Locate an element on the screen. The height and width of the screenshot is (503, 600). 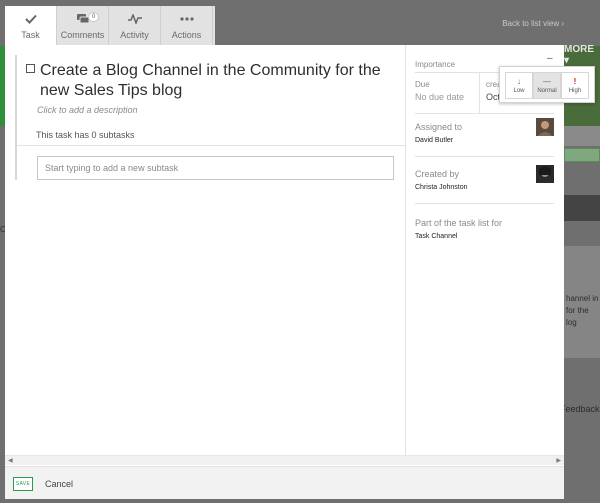
modal-footer: SAVE Cancel is located at coordinates (284, 482).